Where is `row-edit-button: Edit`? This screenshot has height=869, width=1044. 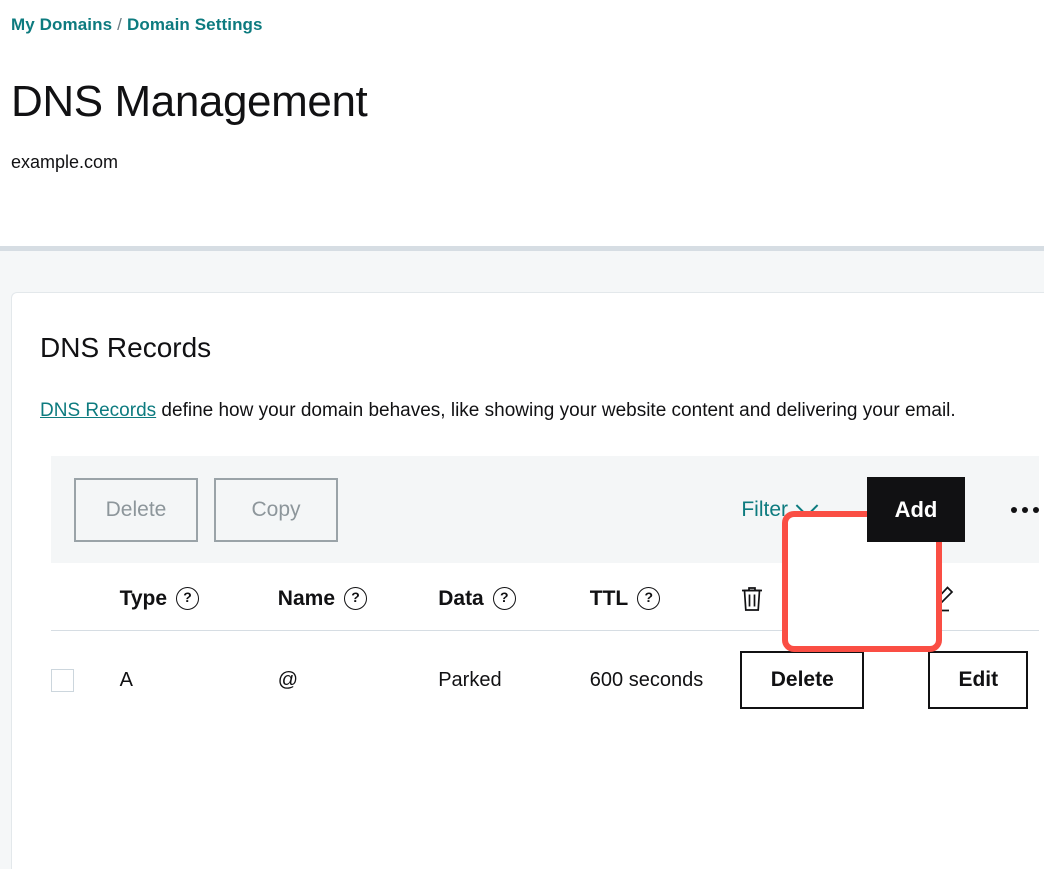 row-edit-button: Edit is located at coordinates (978, 680).